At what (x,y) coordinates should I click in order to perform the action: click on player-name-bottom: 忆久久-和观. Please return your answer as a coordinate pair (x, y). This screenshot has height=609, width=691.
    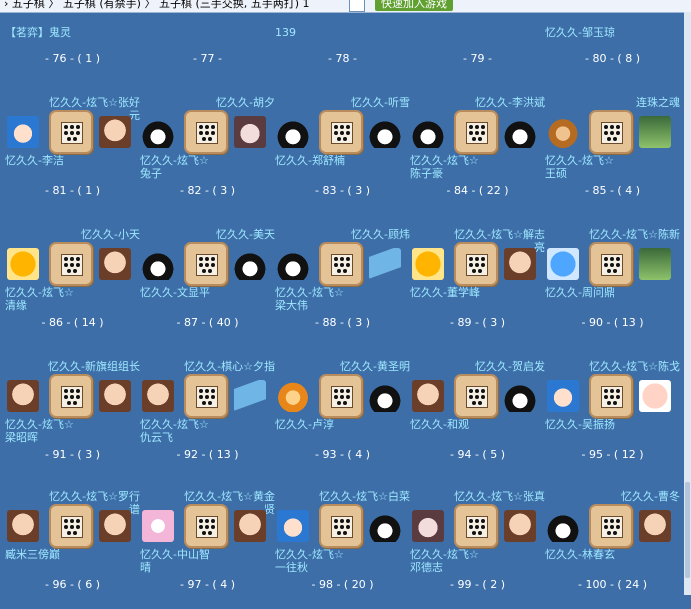
    Looking at the image, I should click on (449, 424).